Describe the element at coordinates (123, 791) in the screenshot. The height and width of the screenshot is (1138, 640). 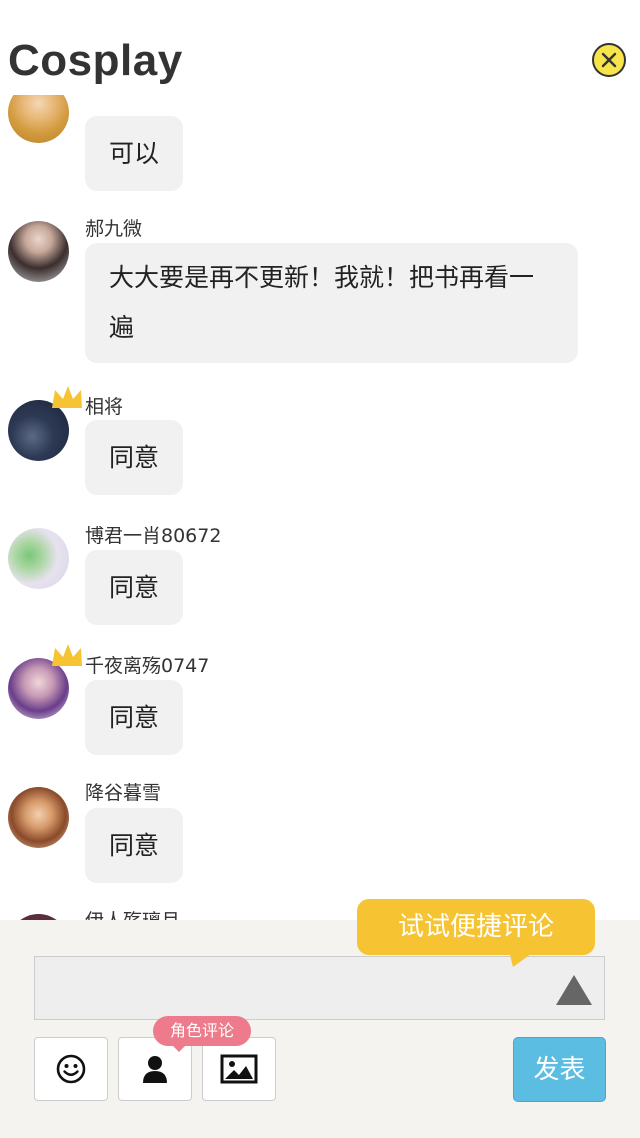
I see `comment-username: 降谷暮雪` at that location.